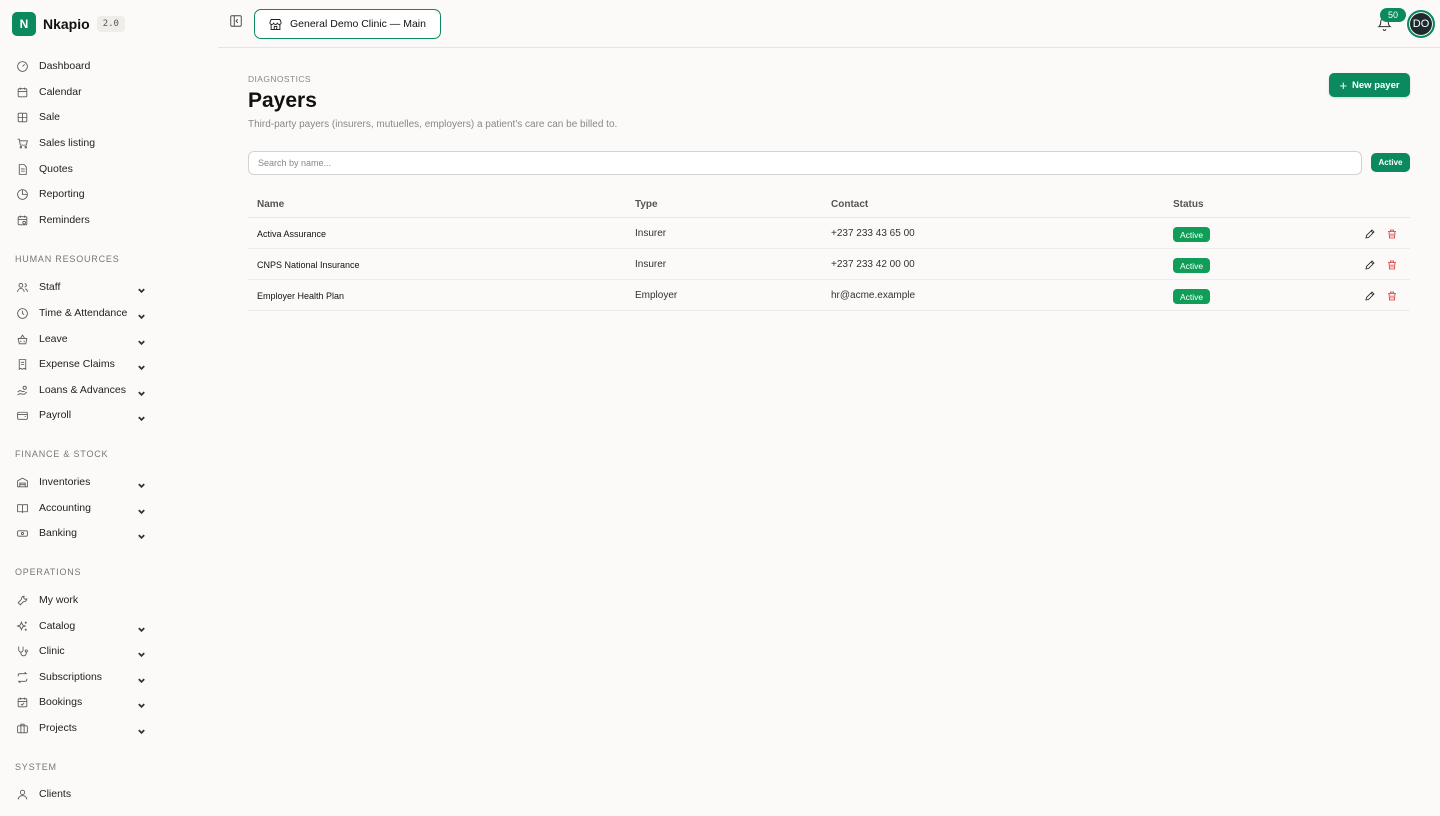  Describe the element at coordinates (62, 194) in the screenshot. I see `sidebar-item-label: Reporting` at that location.